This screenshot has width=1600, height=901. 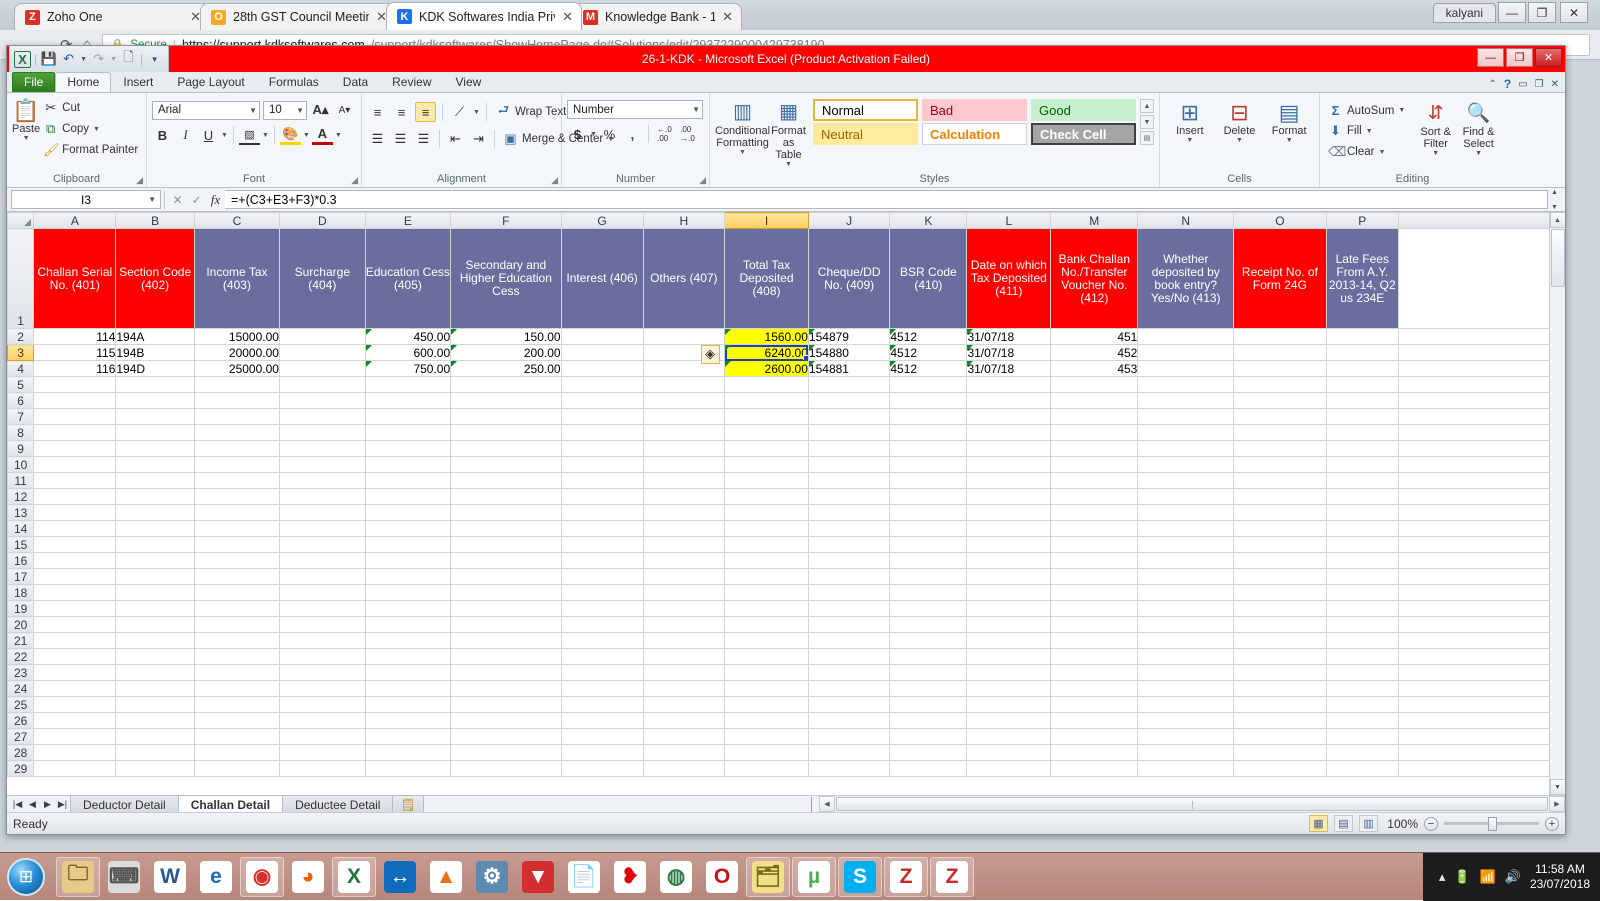 What do you see at coordinates (236, 385) in the screenshot?
I see `cell-C5` at bounding box center [236, 385].